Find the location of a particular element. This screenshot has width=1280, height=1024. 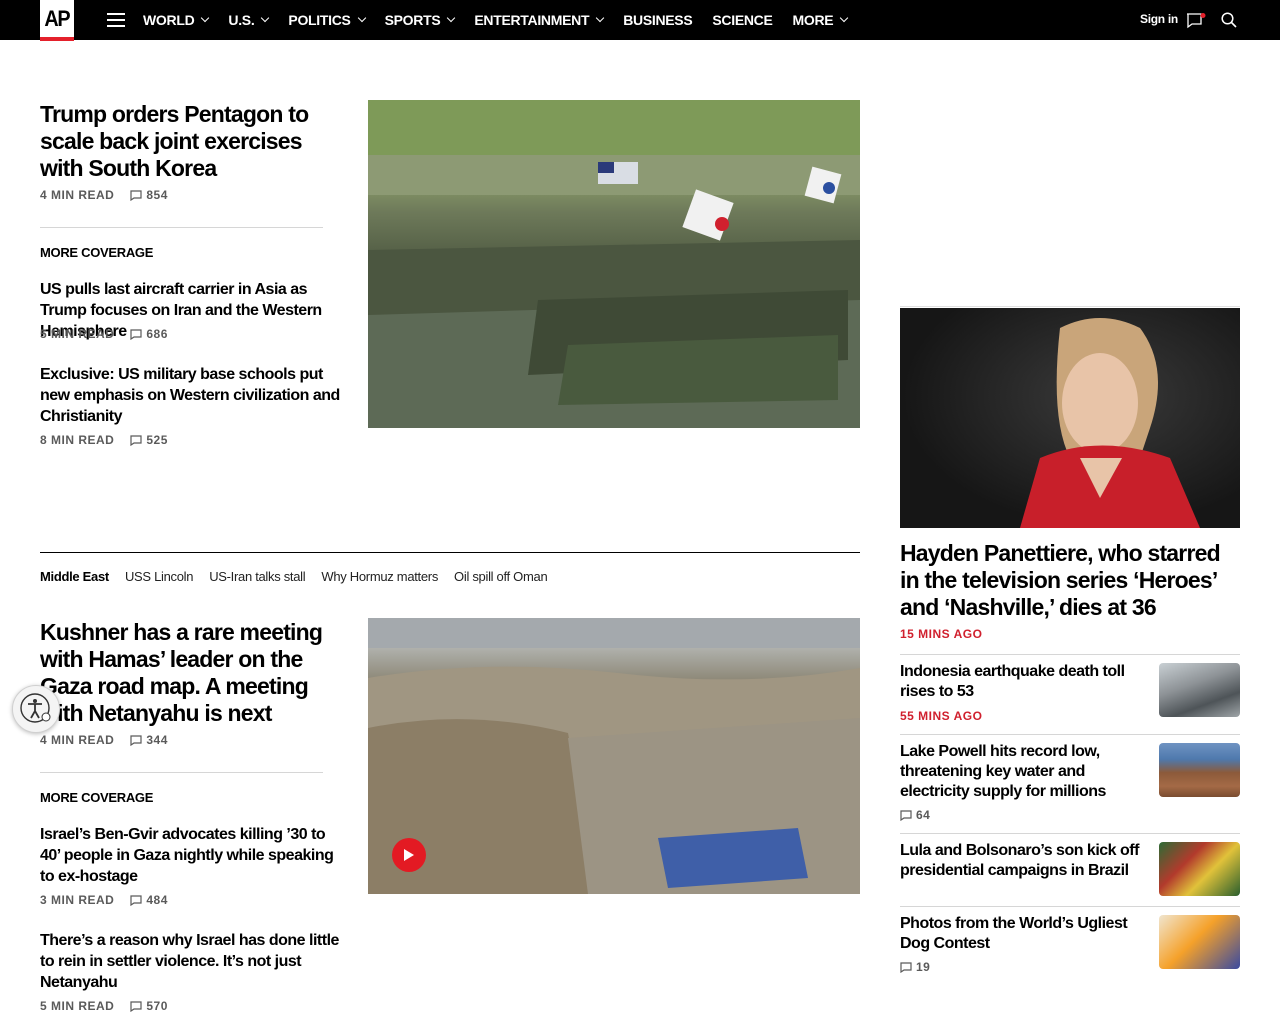

accessibility-button is located at coordinates (36, 709).